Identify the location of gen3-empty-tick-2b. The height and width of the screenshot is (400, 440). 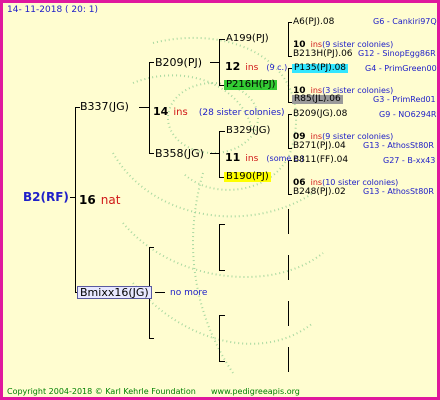
(222, 361).